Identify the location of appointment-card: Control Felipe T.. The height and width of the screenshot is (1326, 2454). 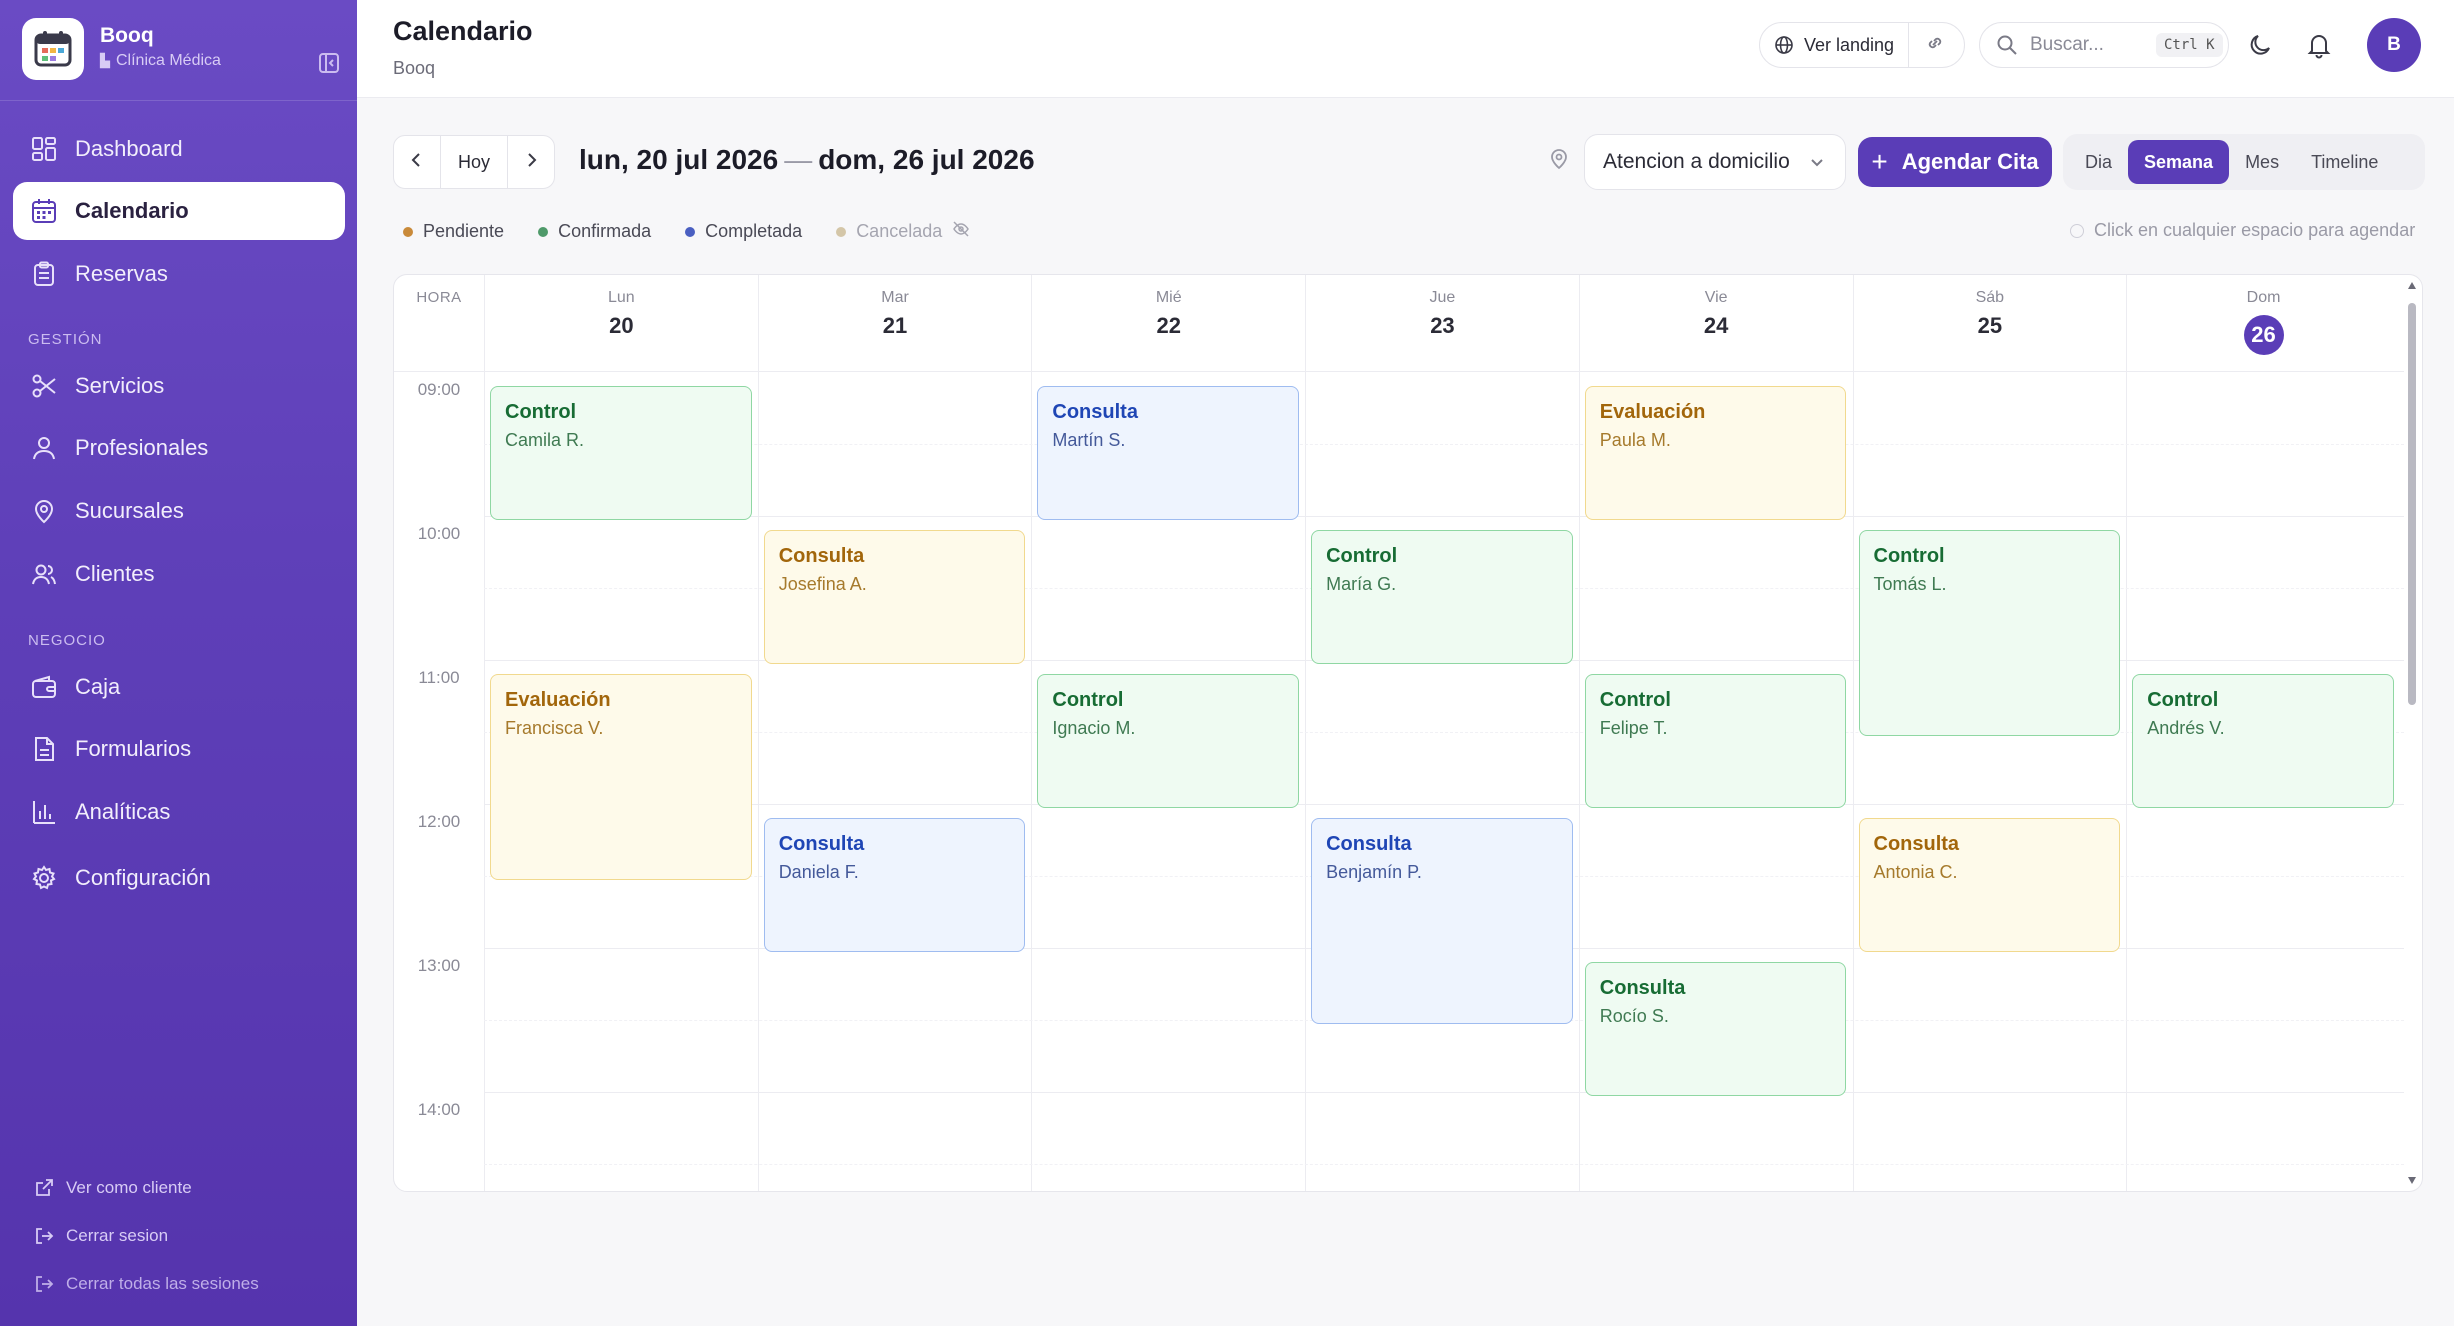
(1715, 741).